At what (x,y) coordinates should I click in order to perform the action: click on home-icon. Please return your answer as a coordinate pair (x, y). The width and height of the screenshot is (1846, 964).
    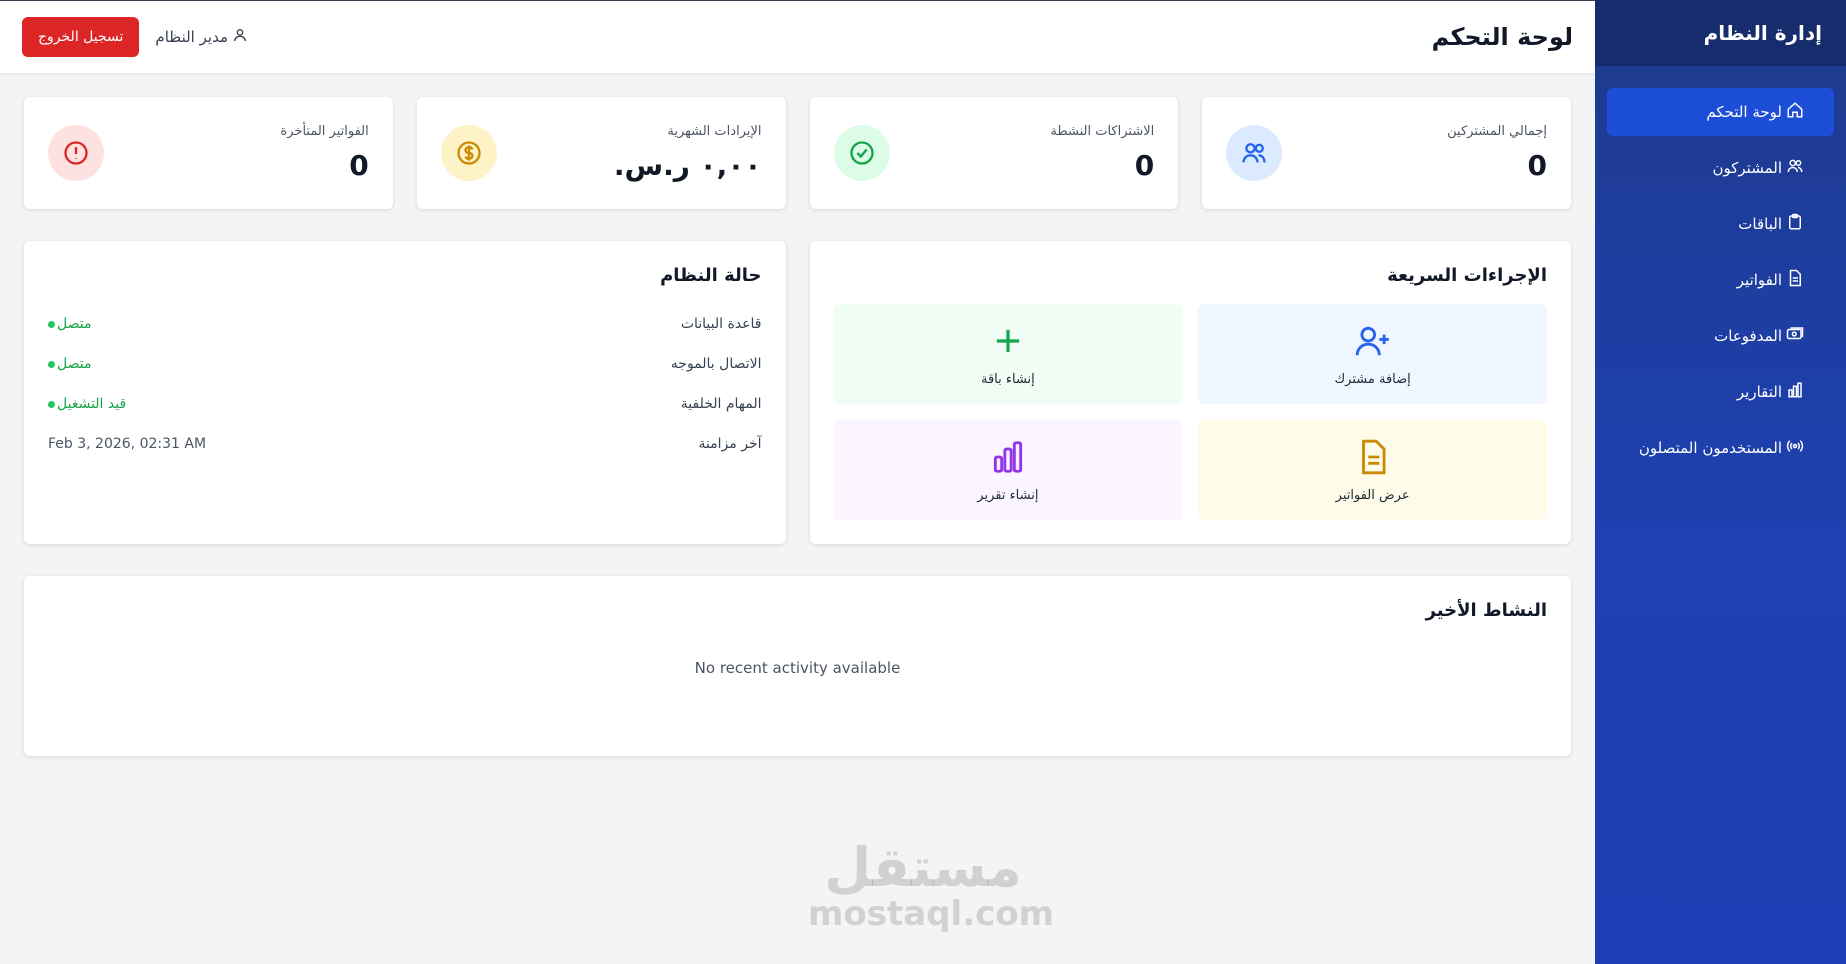
    Looking at the image, I should click on (1795, 112).